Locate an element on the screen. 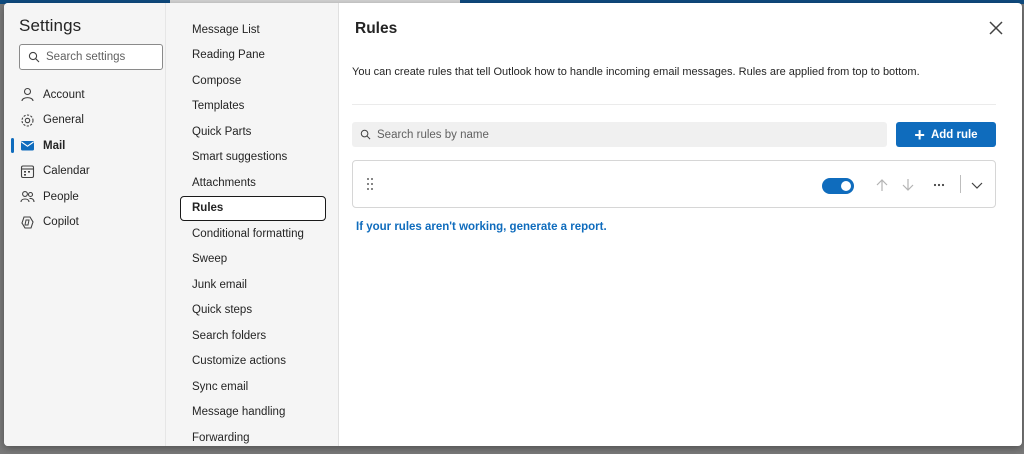 This screenshot has height=454, width=1024. expand-rule-button is located at coordinates (977, 185).